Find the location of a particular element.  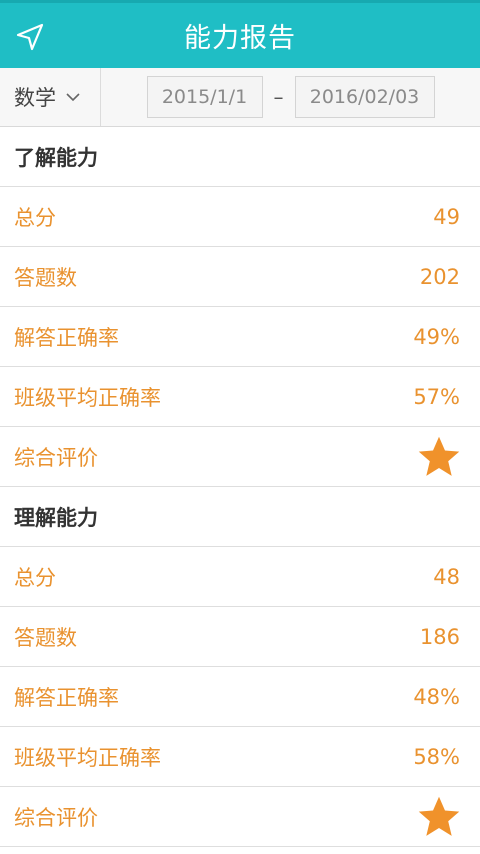

list-item: 总分 49 is located at coordinates (240, 217).